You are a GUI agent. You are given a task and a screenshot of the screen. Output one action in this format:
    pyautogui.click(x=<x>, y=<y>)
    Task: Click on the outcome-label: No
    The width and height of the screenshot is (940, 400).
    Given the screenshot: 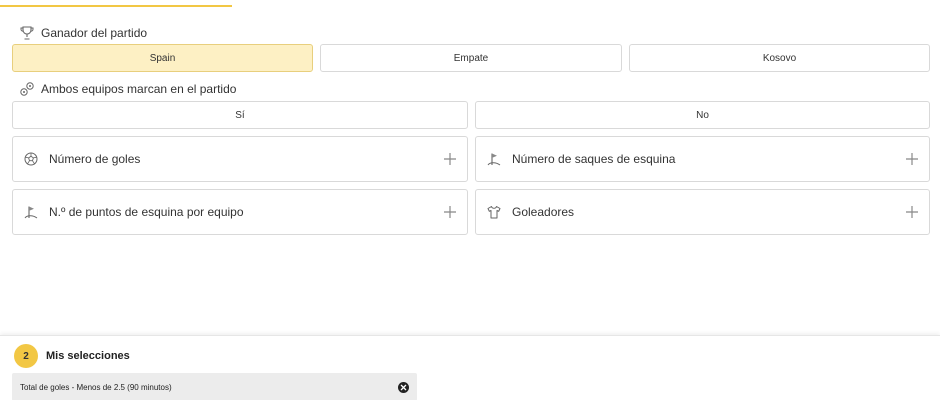 What is the action you would take?
    pyautogui.click(x=702, y=115)
    